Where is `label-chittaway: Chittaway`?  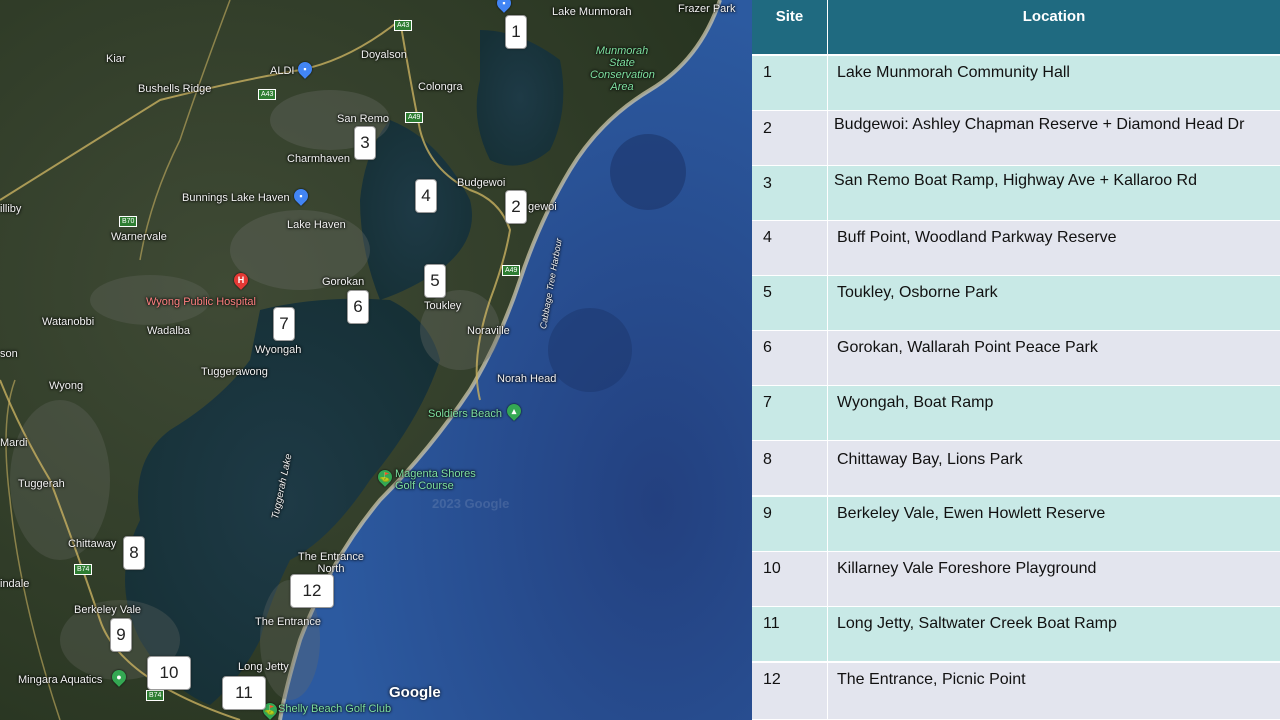 label-chittaway: Chittaway is located at coordinates (92, 544).